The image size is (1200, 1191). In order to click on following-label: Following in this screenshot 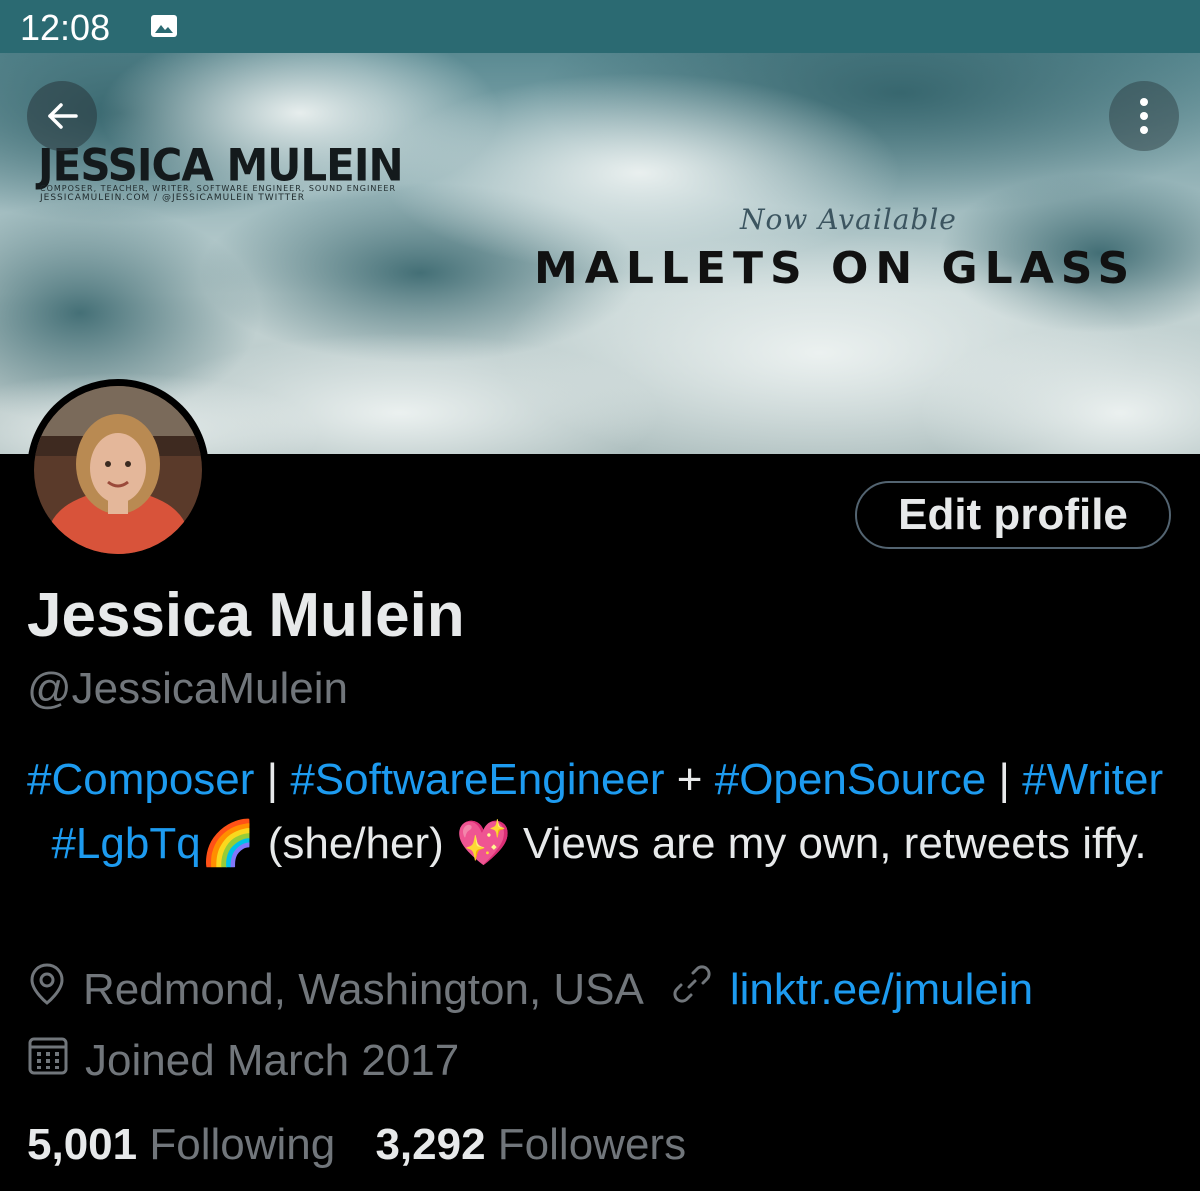, I will do `click(242, 1144)`.